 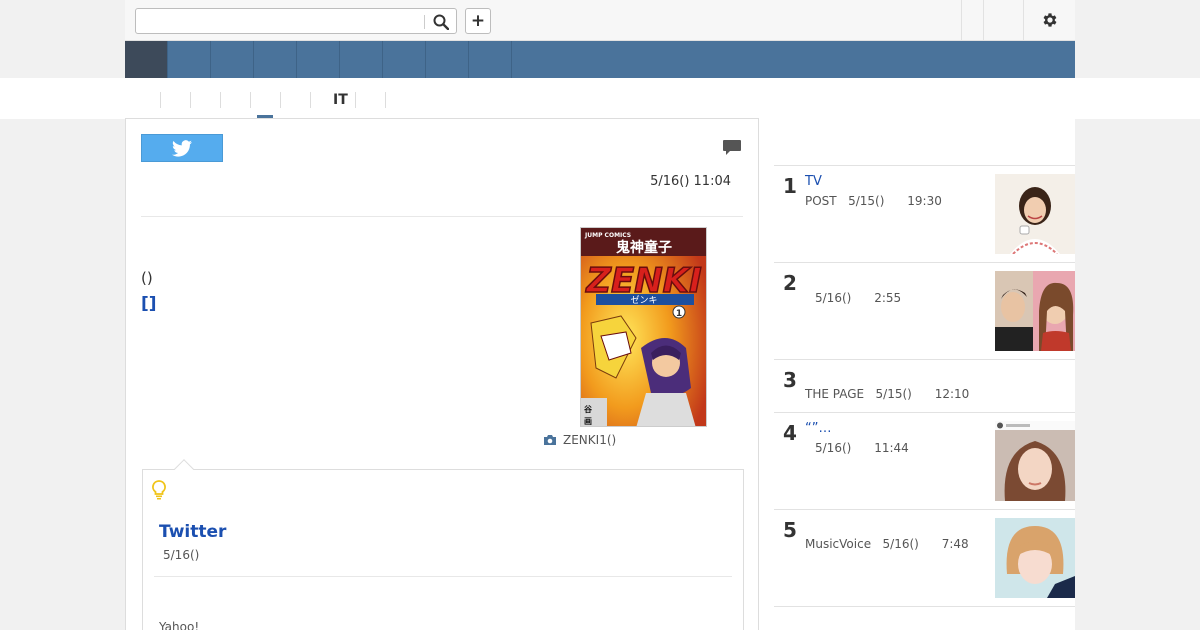 I want to click on ranking-item: 3 THE PAGE 5/15() 12:10, so click(x=924, y=386).